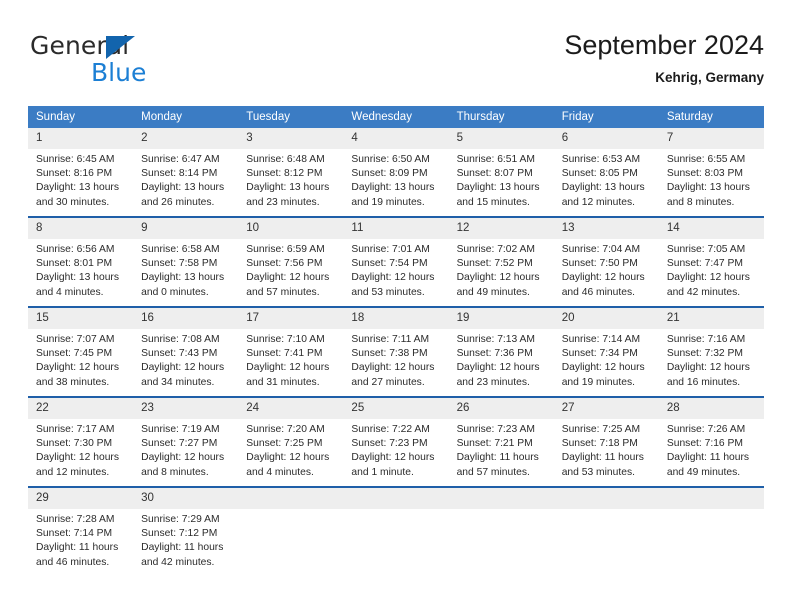  What do you see at coordinates (480, 117) in the screenshot?
I see `weekday-header-thursday: Thursday` at bounding box center [480, 117].